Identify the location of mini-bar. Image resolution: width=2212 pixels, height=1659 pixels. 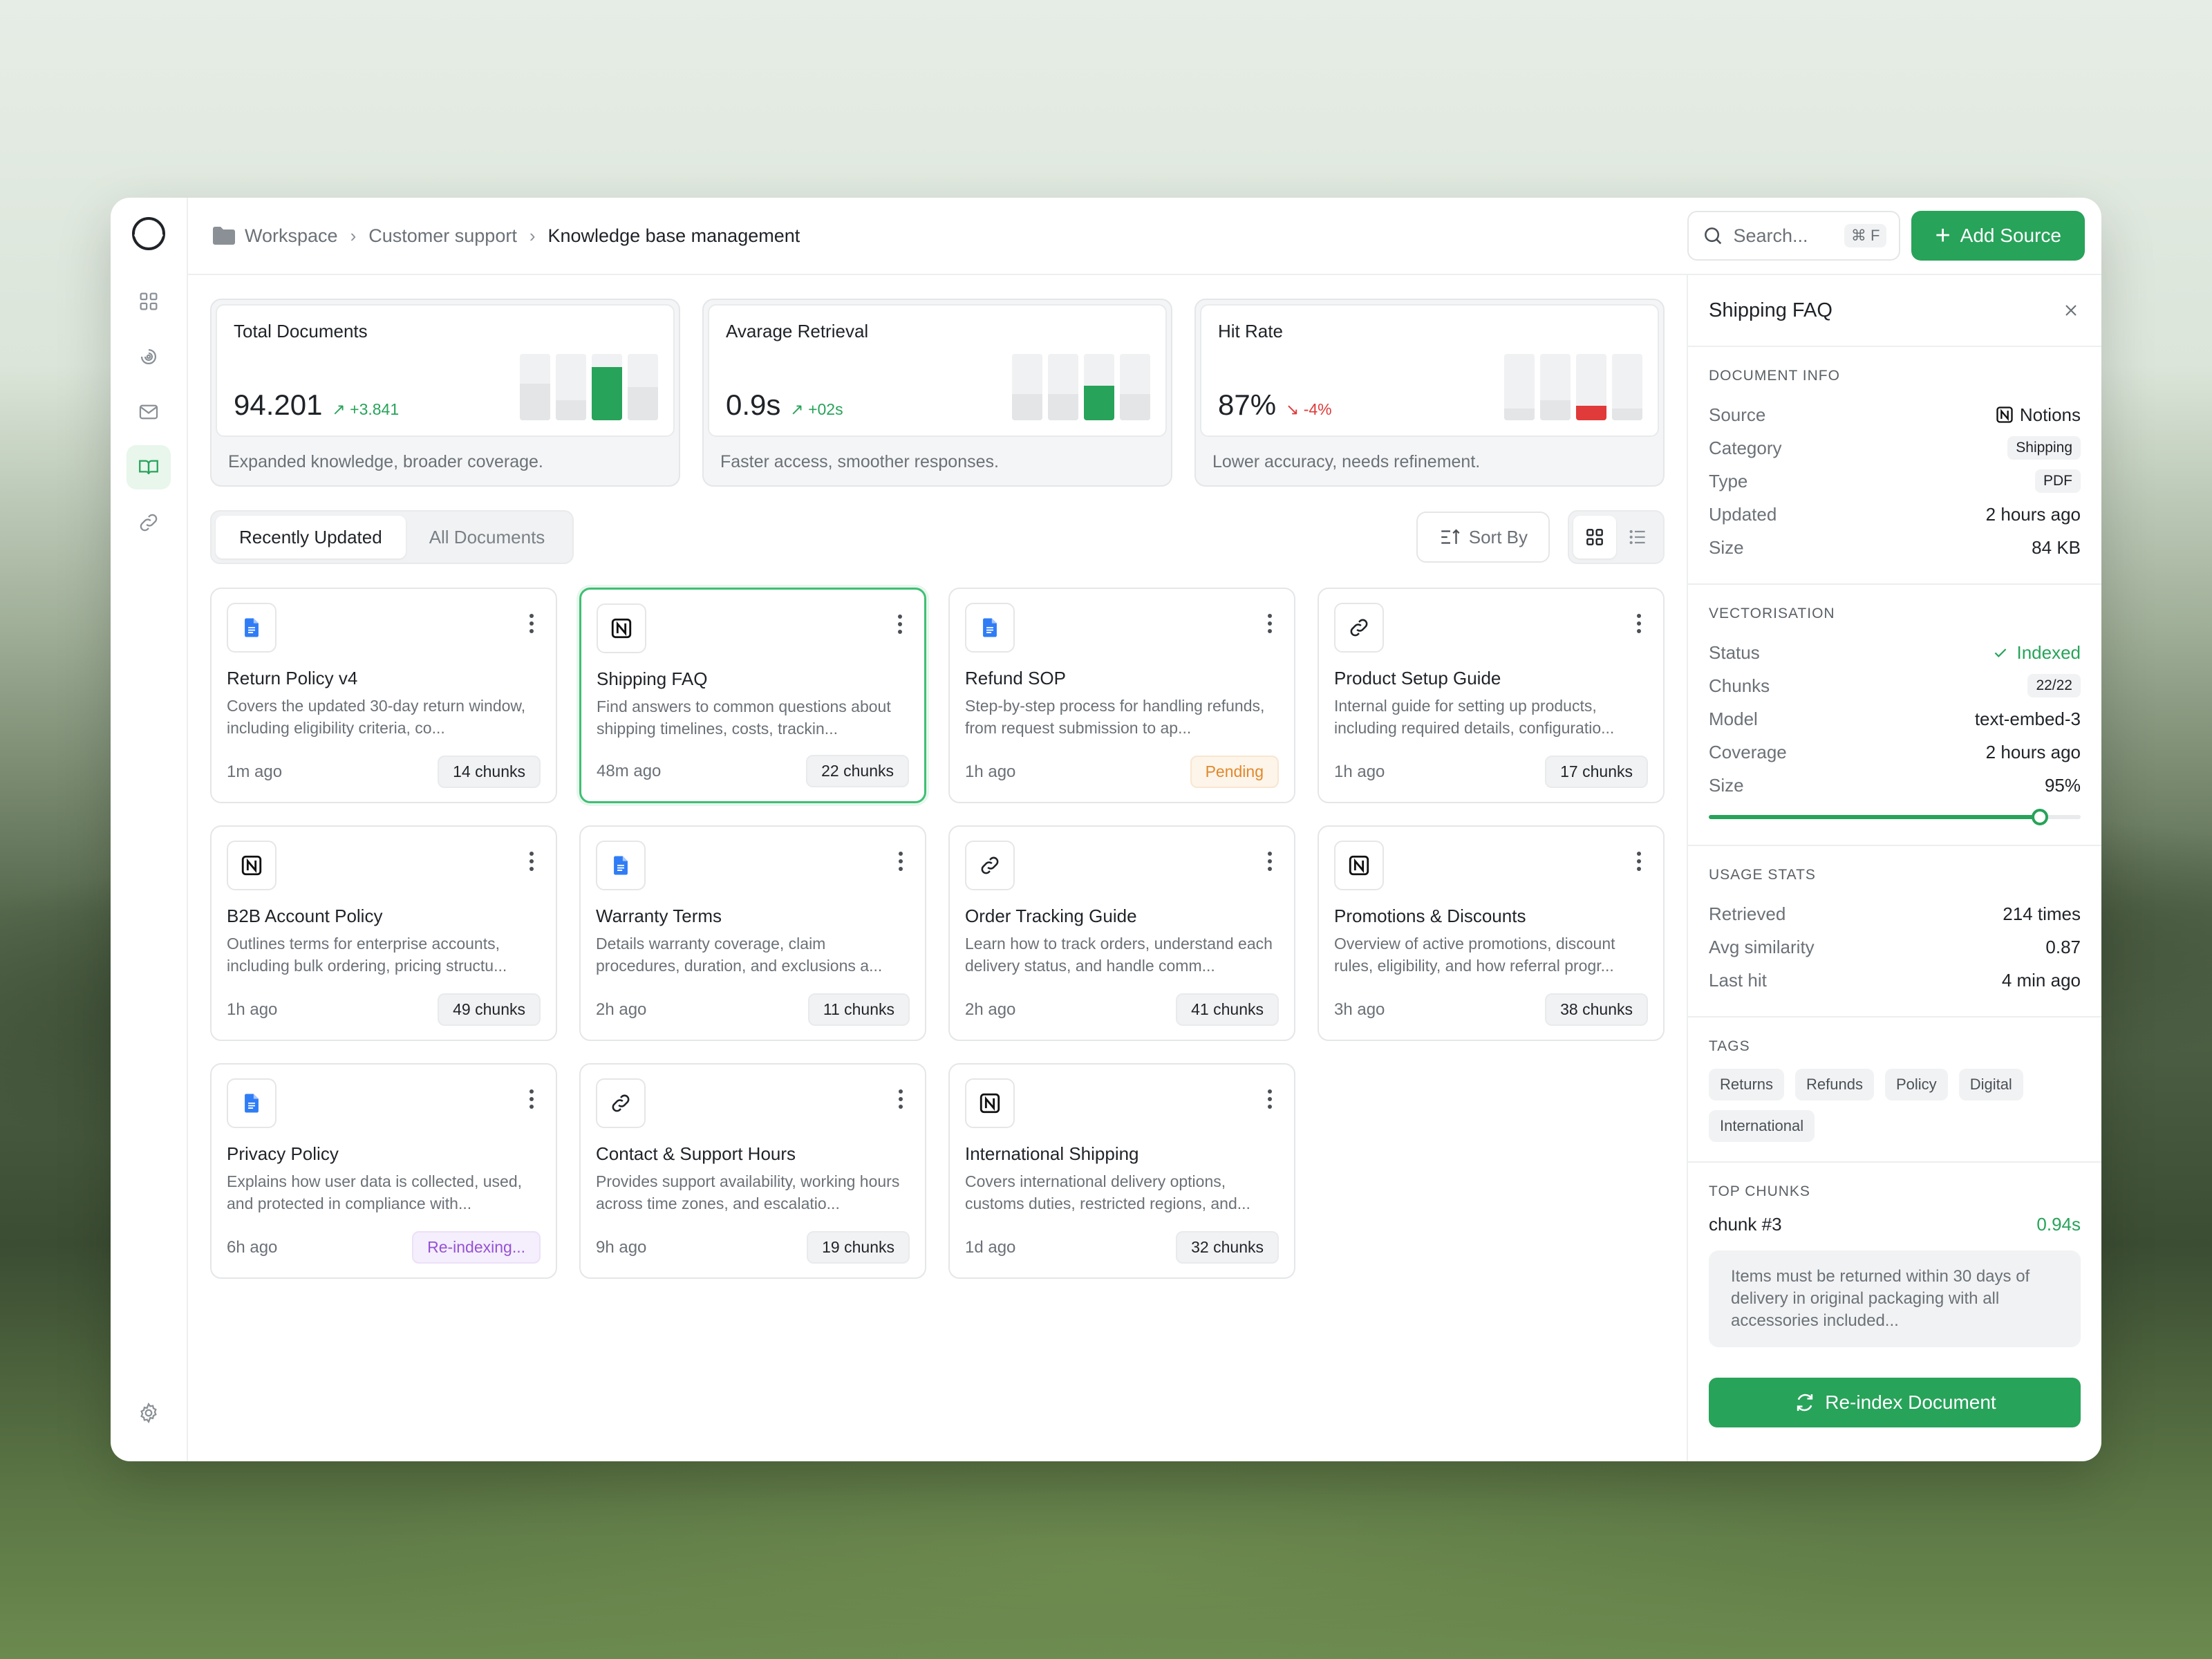
(1135, 387).